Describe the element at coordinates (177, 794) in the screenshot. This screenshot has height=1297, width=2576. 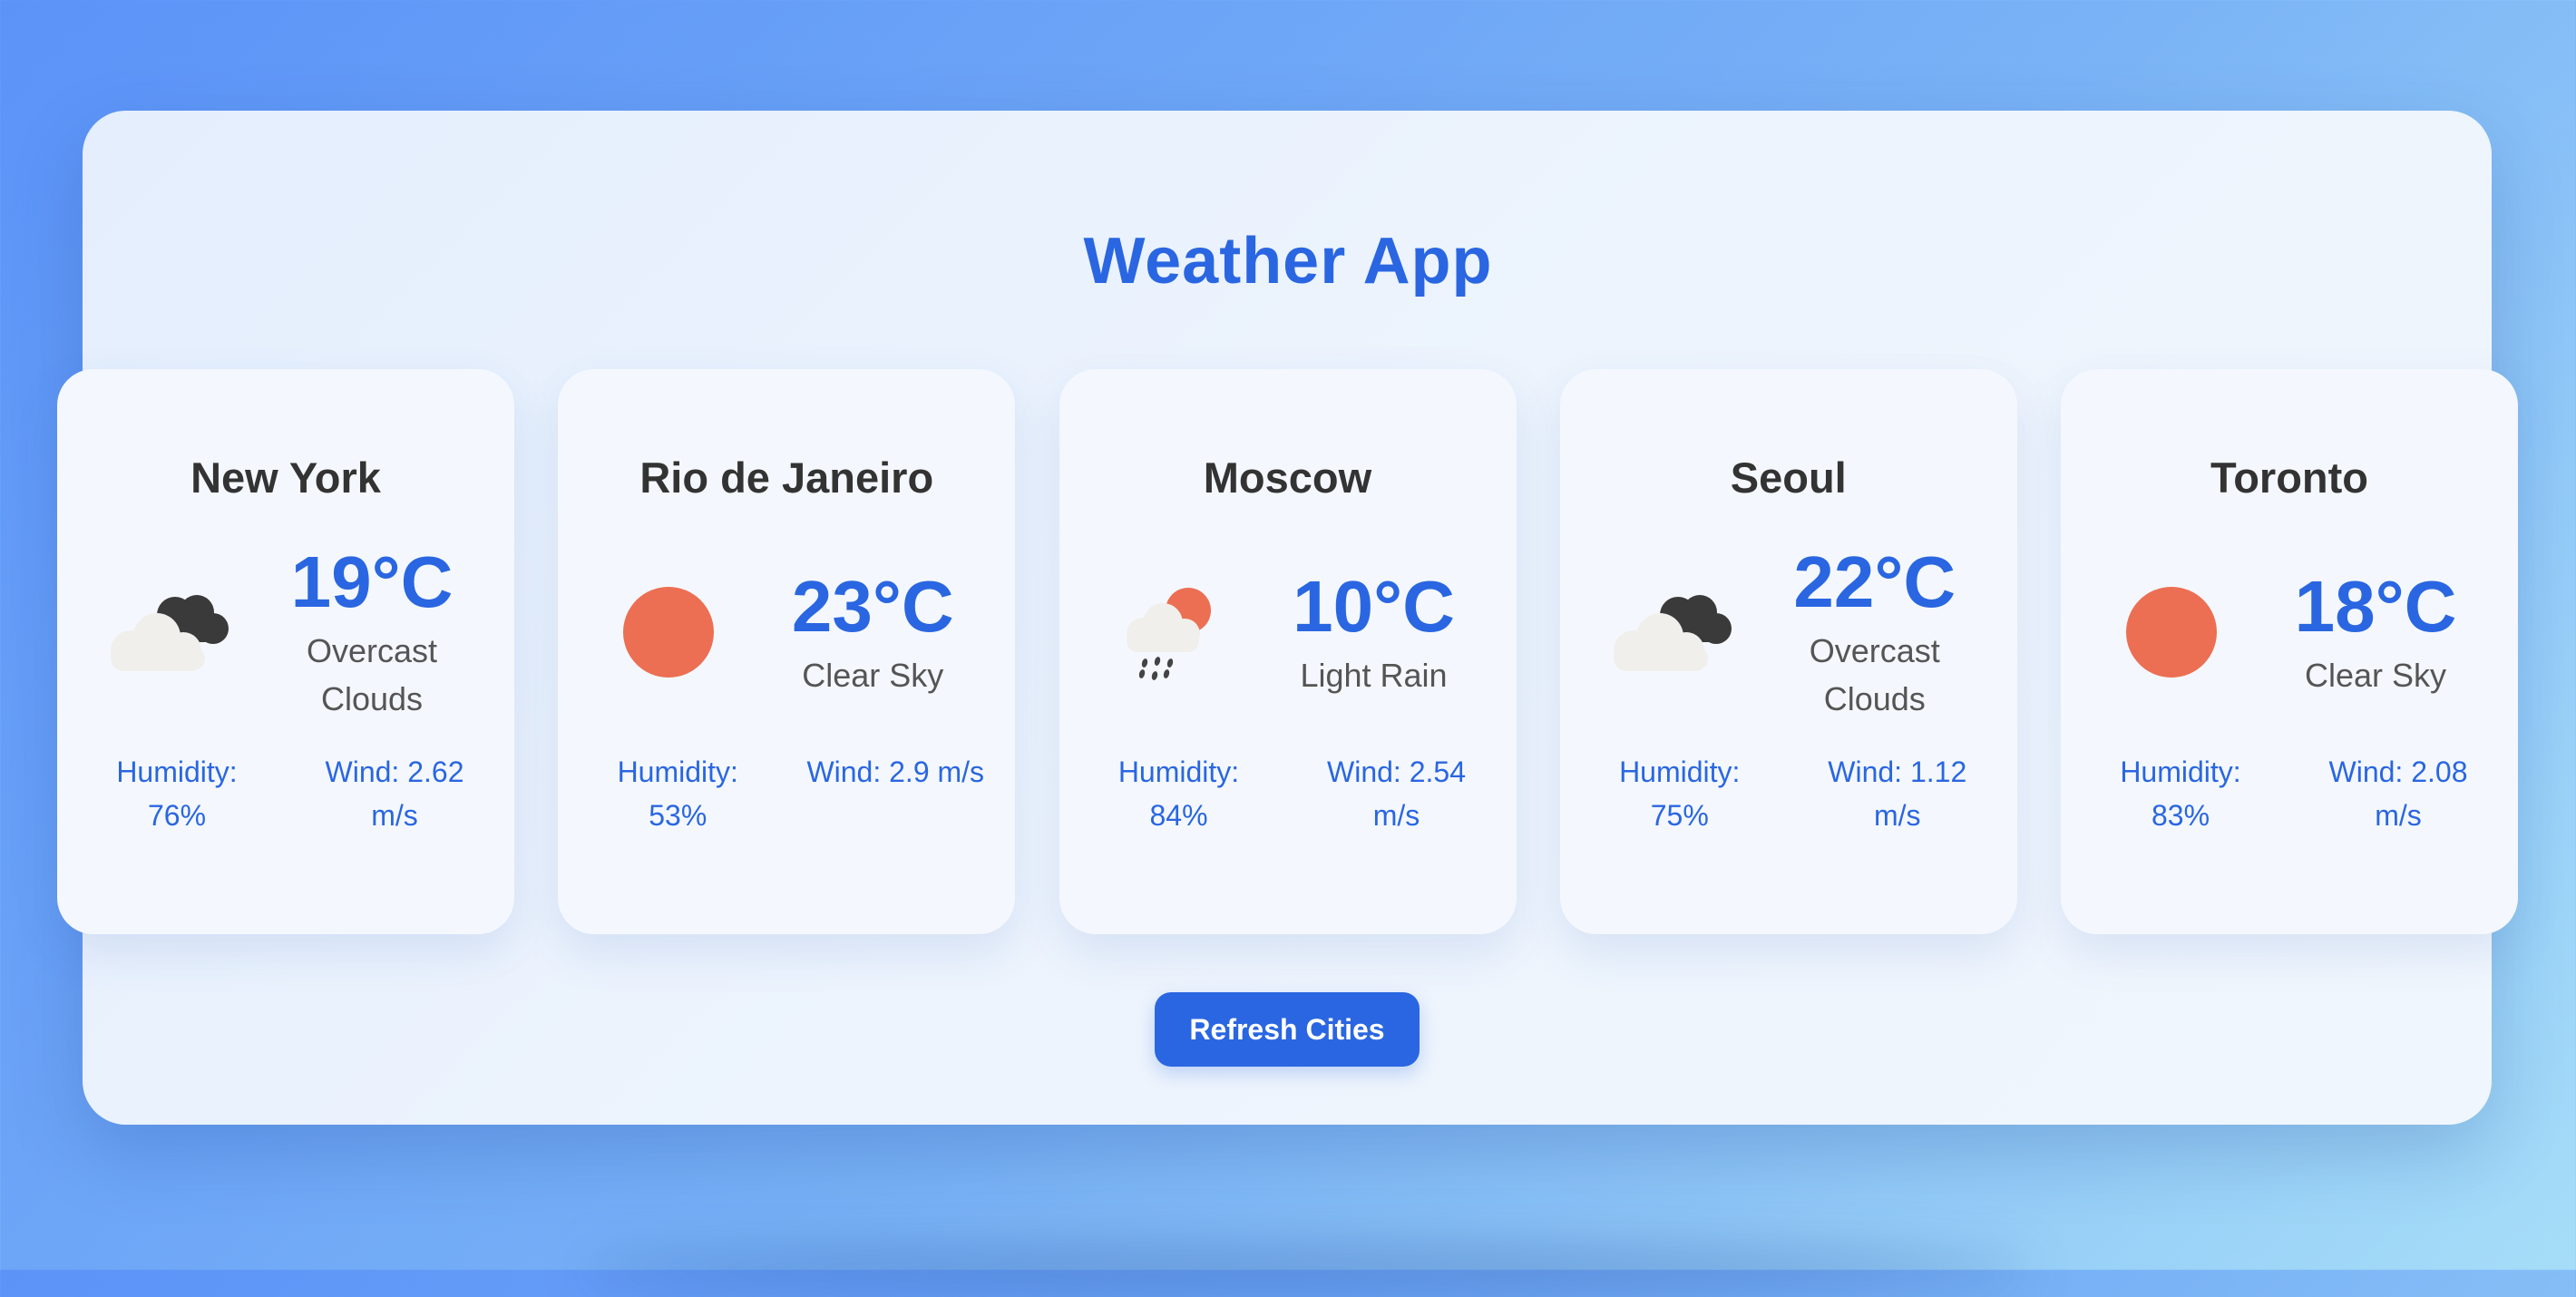
I see `humidity: Humidity: 76%` at that location.